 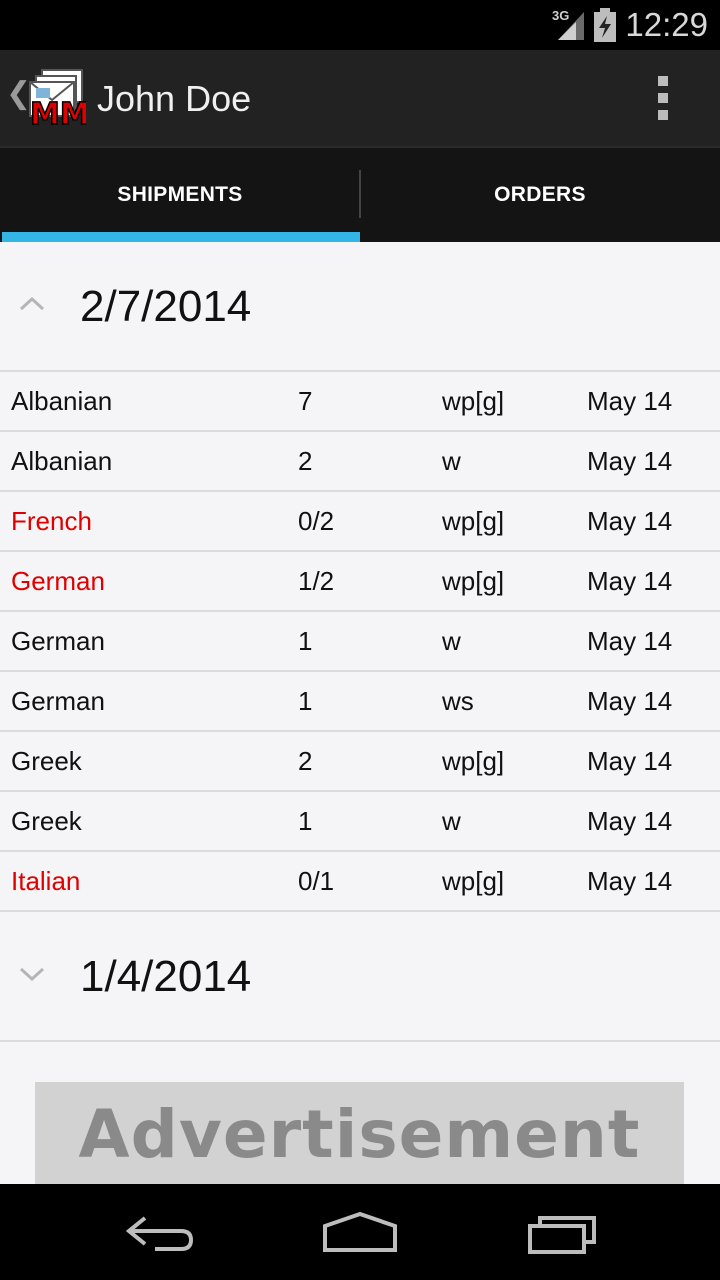 What do you see at coordinates (563, 1231) in the screenshot?
I see `recents-icon` at bounding box center [563, 1231].